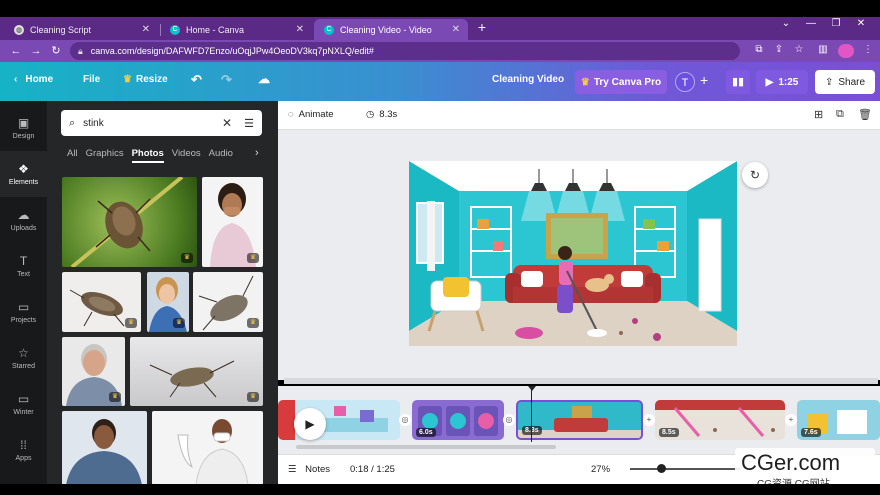  I want to click on undo-icon: ↶, so click(196, 80).